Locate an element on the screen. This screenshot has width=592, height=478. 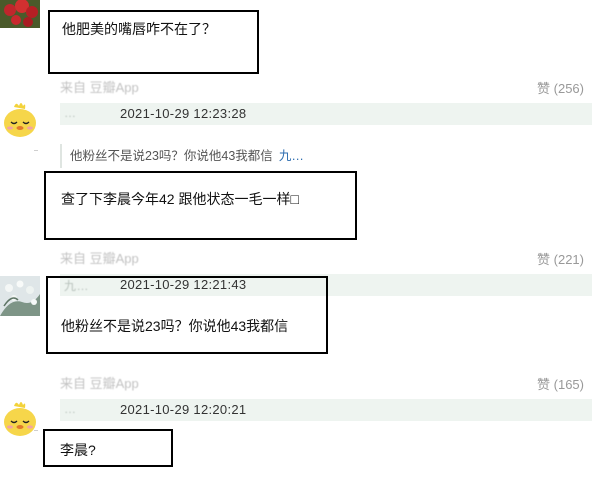
comment-timestamp: 2021-10-29 12:23:28 is located at coordinates (183, 113).